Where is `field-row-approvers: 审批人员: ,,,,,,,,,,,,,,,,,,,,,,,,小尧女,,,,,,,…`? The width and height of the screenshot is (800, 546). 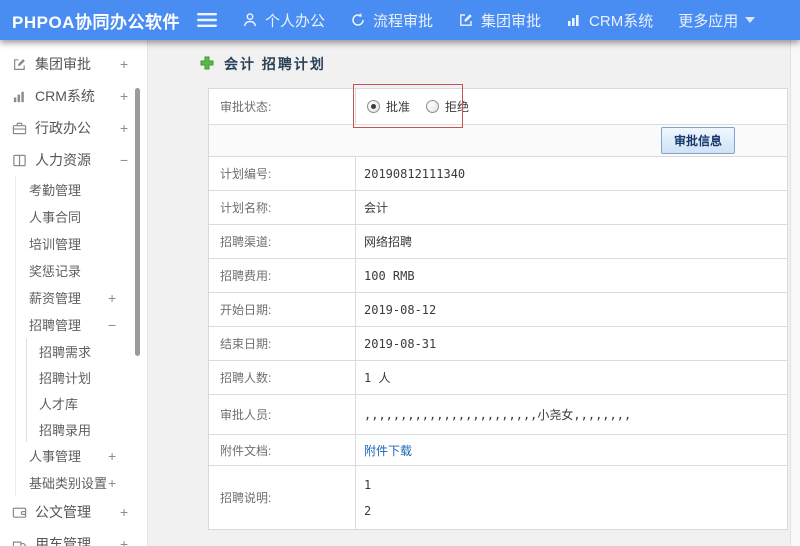 field-row-approvers: 审批人员: ,,,,,,,,,,,,,,,,,,,,,,,,小尧女,,,,,,,… is located at coordinates (498, 414).